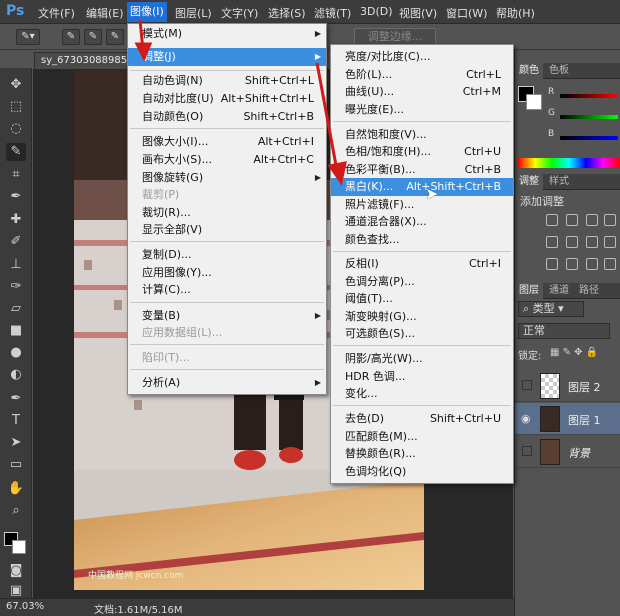 Image resolution: width=620 pixels, height=616 pixels. I want to click on annotation-arrows, so click(240, 102).